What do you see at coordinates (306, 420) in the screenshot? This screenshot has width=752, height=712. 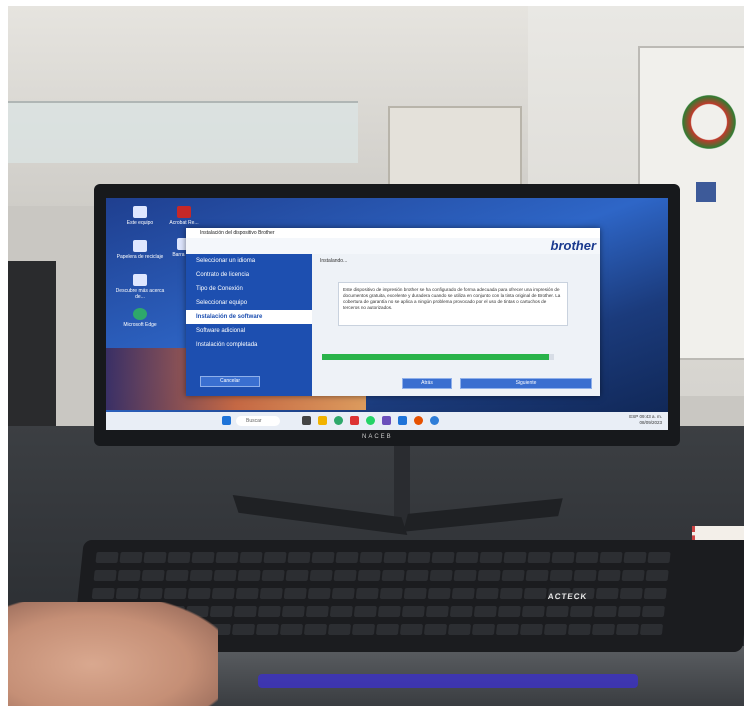 I see `task-view-icon` at bounding box center [306, 420].